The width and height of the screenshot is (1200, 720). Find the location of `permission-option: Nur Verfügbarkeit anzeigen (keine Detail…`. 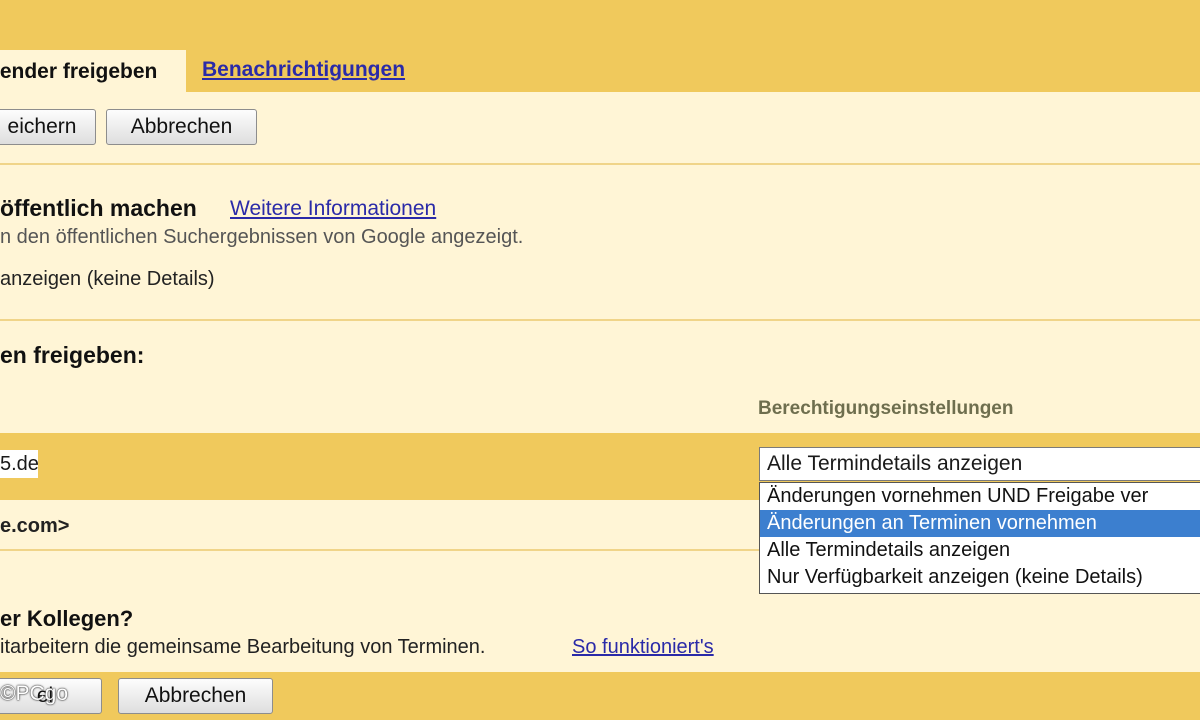

permission-option: Nur Verfügbarkeit anzeigen (keine Detail… is located at coordinates (980, 577).